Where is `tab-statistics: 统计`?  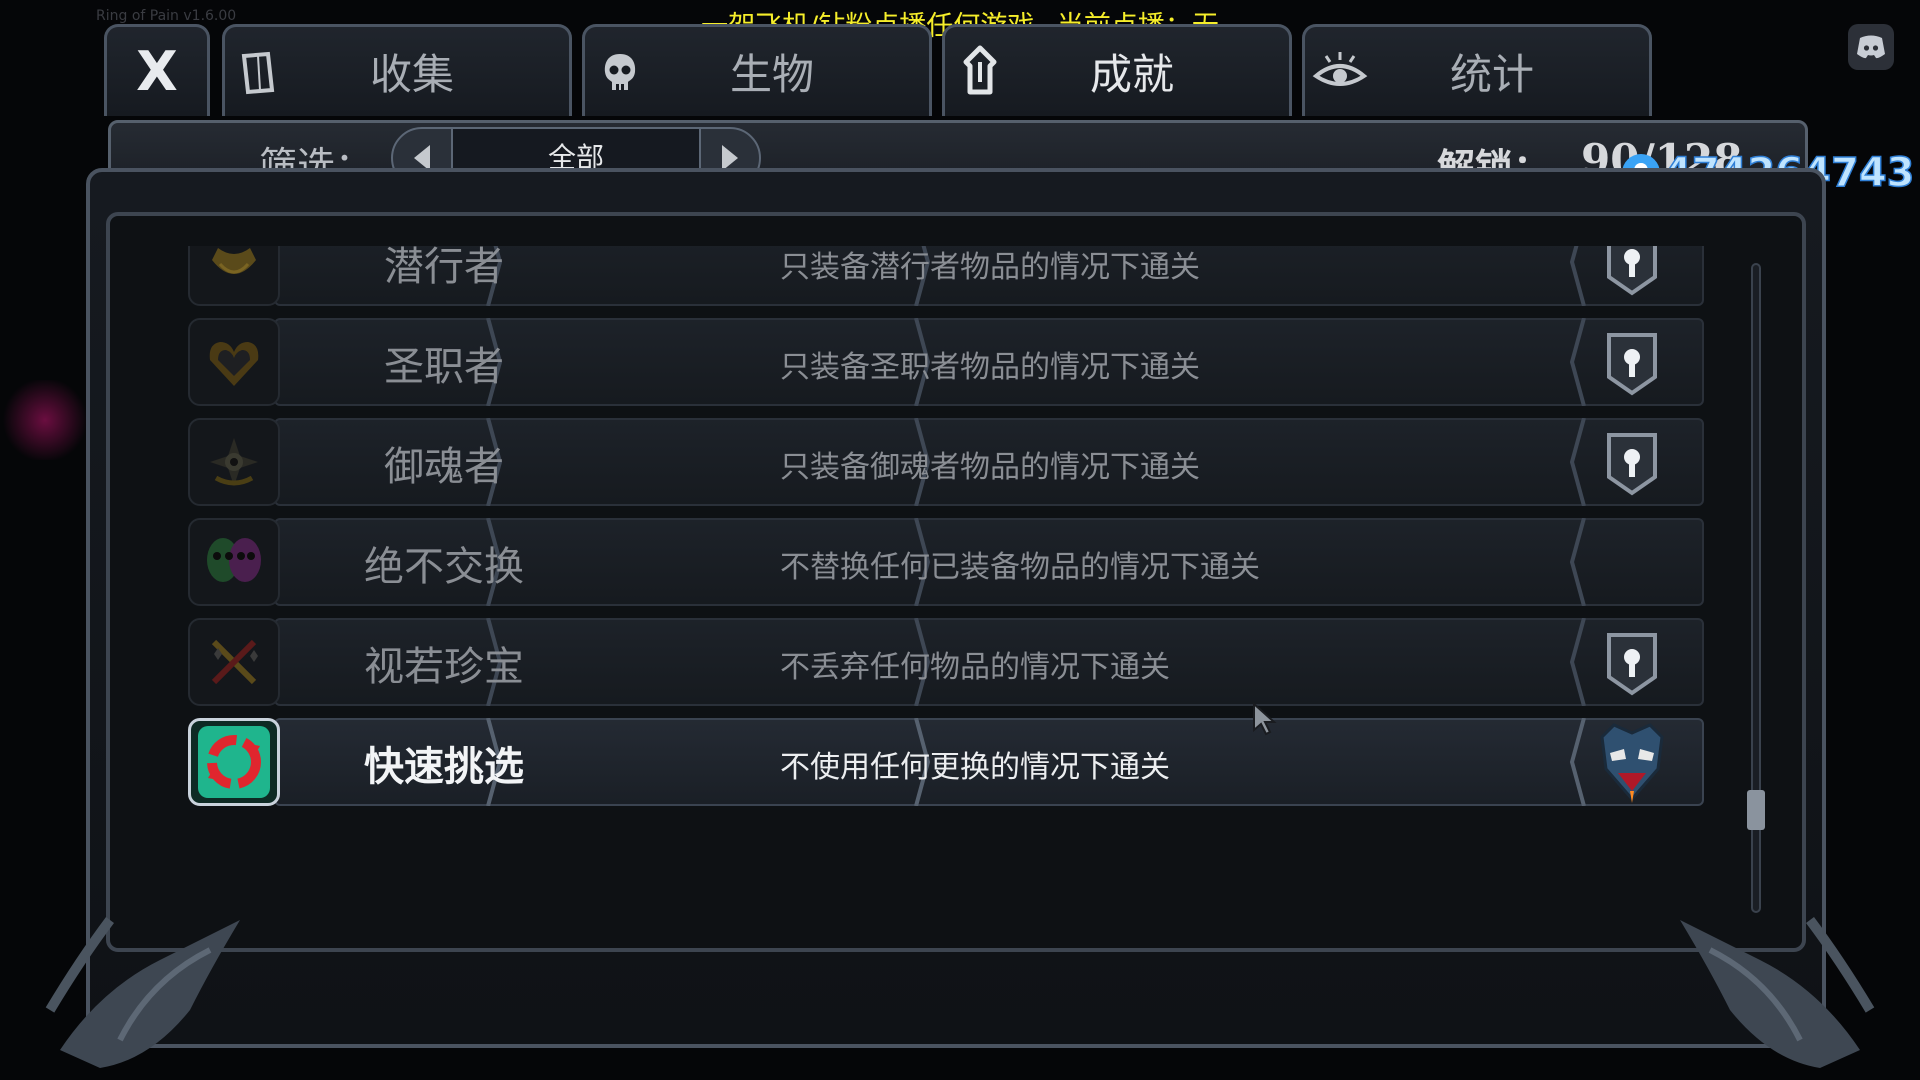 tab-statistics: 统计 is located at coordinates (1477, 70).